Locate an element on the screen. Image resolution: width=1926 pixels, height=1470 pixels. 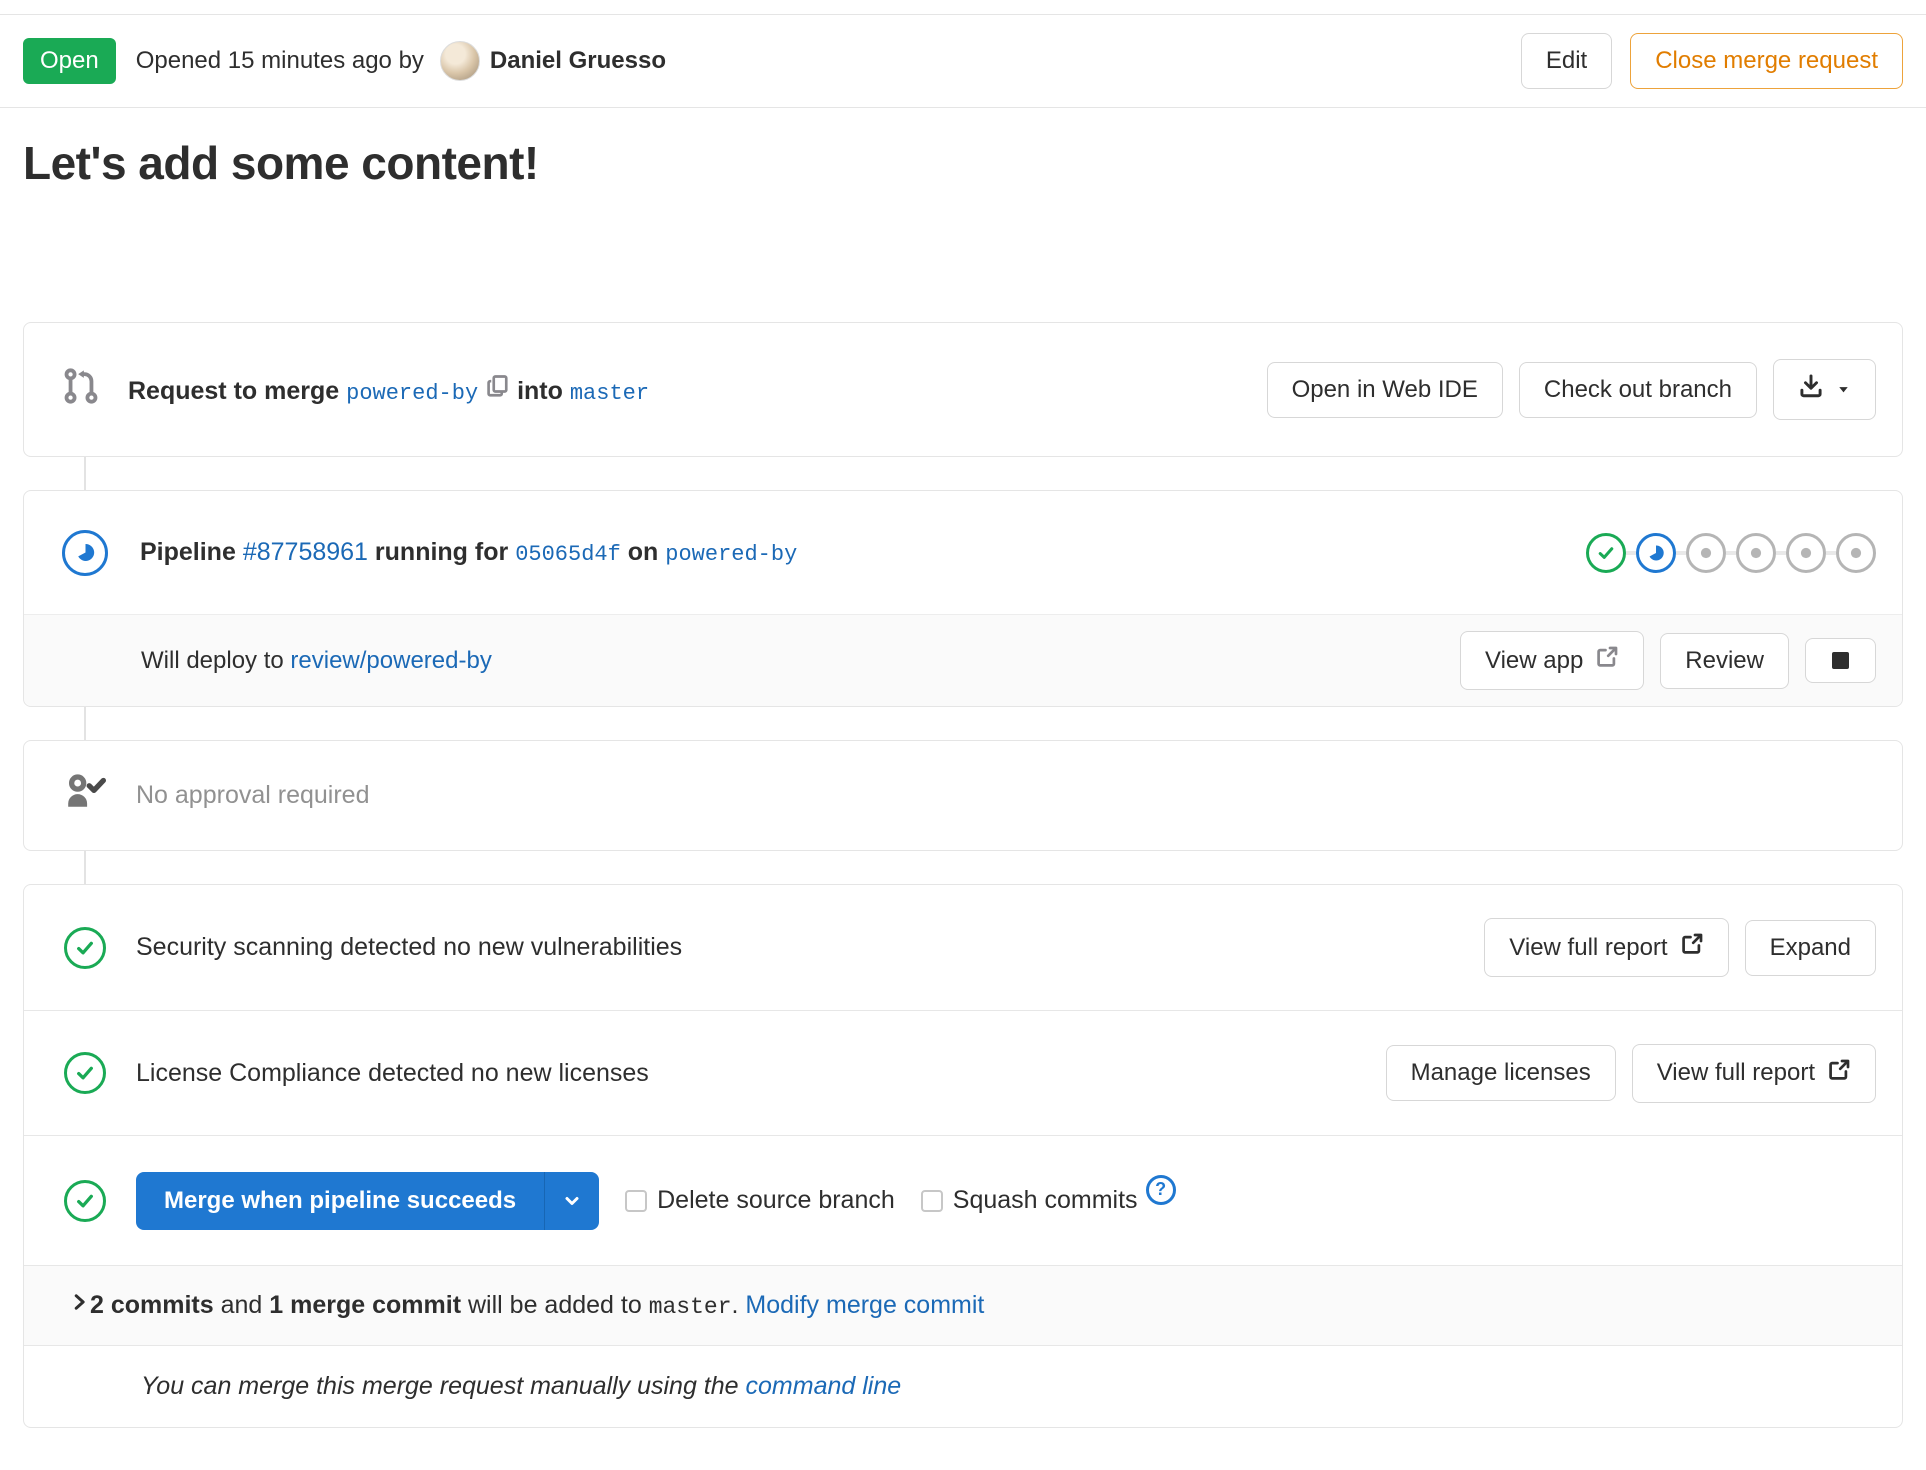
close-merge-request-button: Close merge request is located at coordinates (1766, 61).